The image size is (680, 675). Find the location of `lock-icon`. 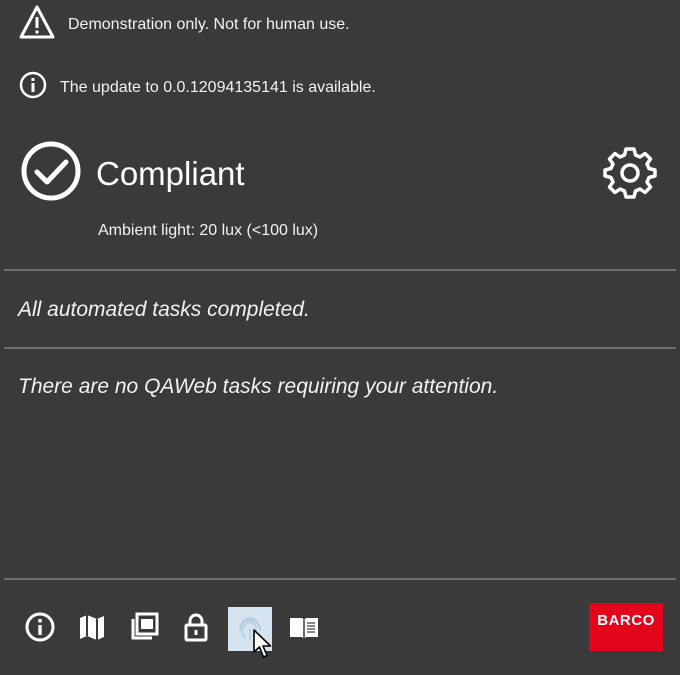

lock-icon is located at coordinates (196, 629).